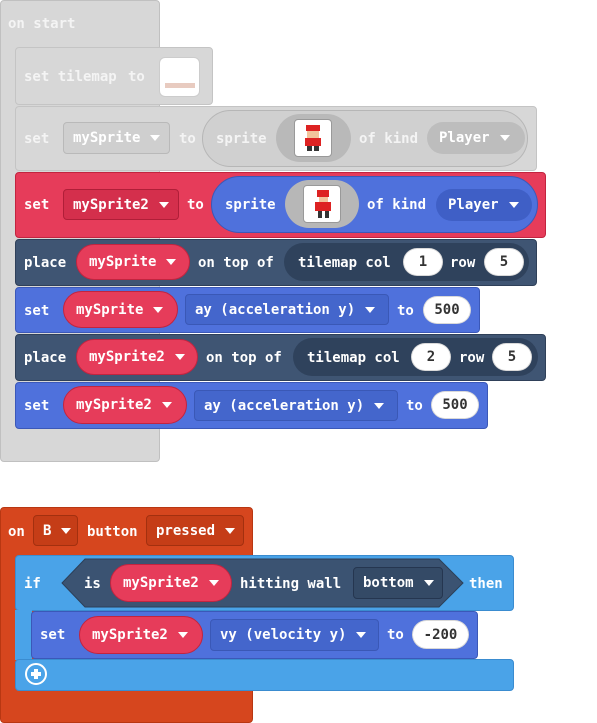  I want to click on value-input: -200, so click(440, 634).